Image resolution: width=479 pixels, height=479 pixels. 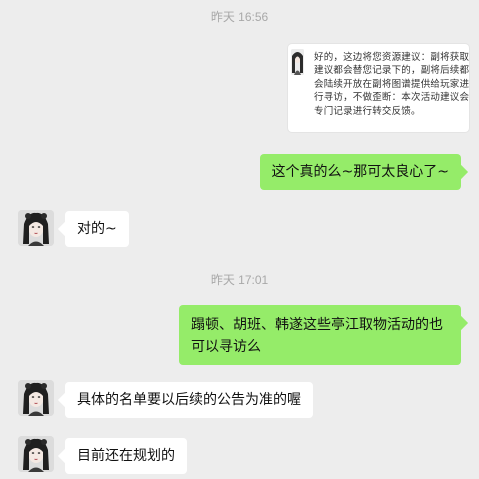 I want to click on message-text: 具体的名单要以后续的公告为准的喔, so click(x=189, y=400).